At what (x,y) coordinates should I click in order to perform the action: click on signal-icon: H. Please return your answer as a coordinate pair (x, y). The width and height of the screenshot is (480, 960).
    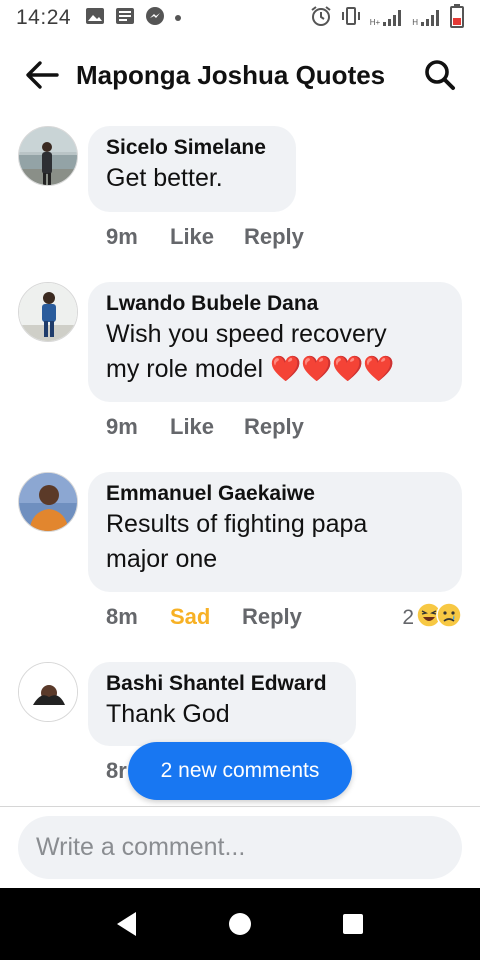
    Looking at the image, I should click on (427, 18).